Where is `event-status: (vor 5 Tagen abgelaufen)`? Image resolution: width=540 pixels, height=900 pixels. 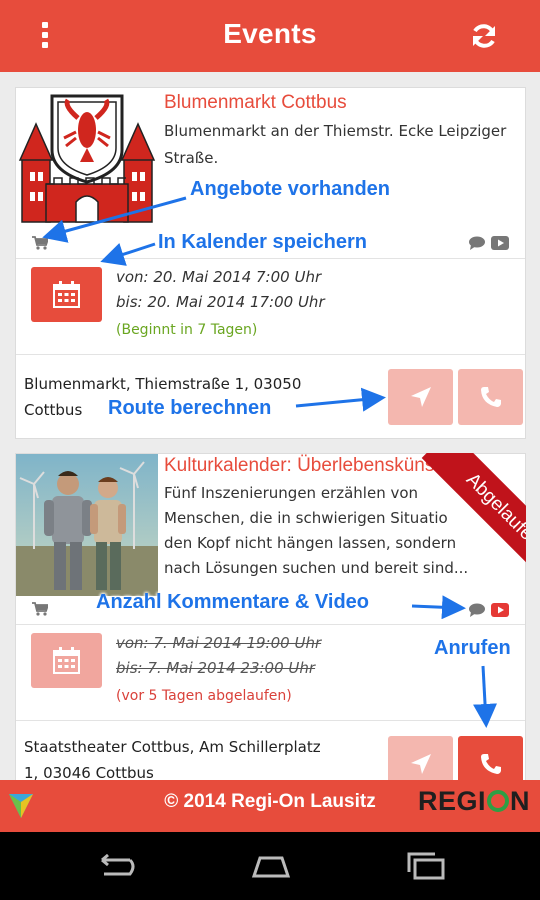
event-status: (vor 5 Tagen abgelaufen) is located at coordinates (204, 696).